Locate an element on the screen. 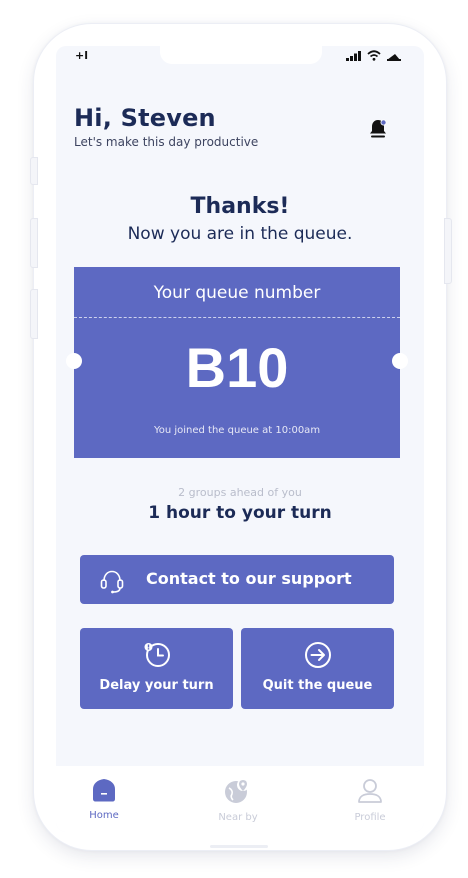 Image resolution: width=468 pixels, height=878 pixels. contact-support-button: Contact to our support is located at coordinates (237, 579).